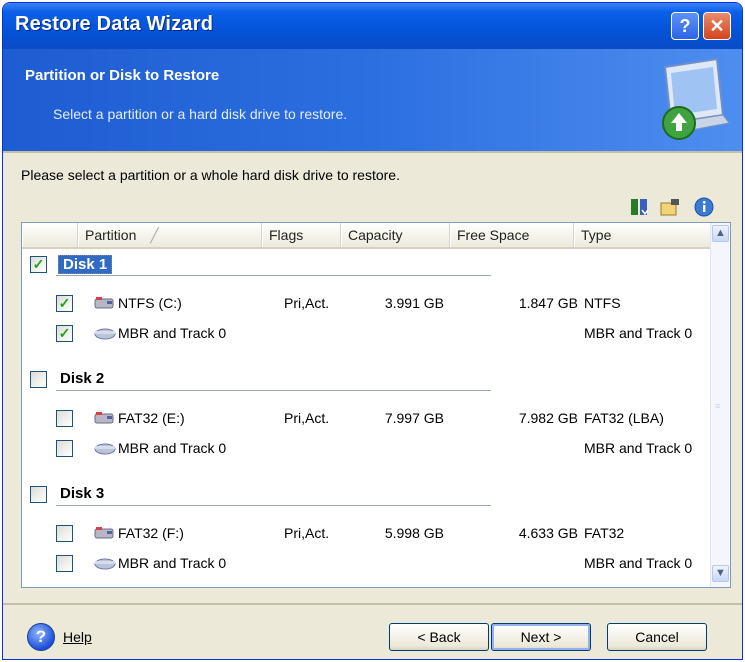  Describe the element at coordinates (720, 233) in the screenshot. I see `scroll-up-icon: ▲` at that location.